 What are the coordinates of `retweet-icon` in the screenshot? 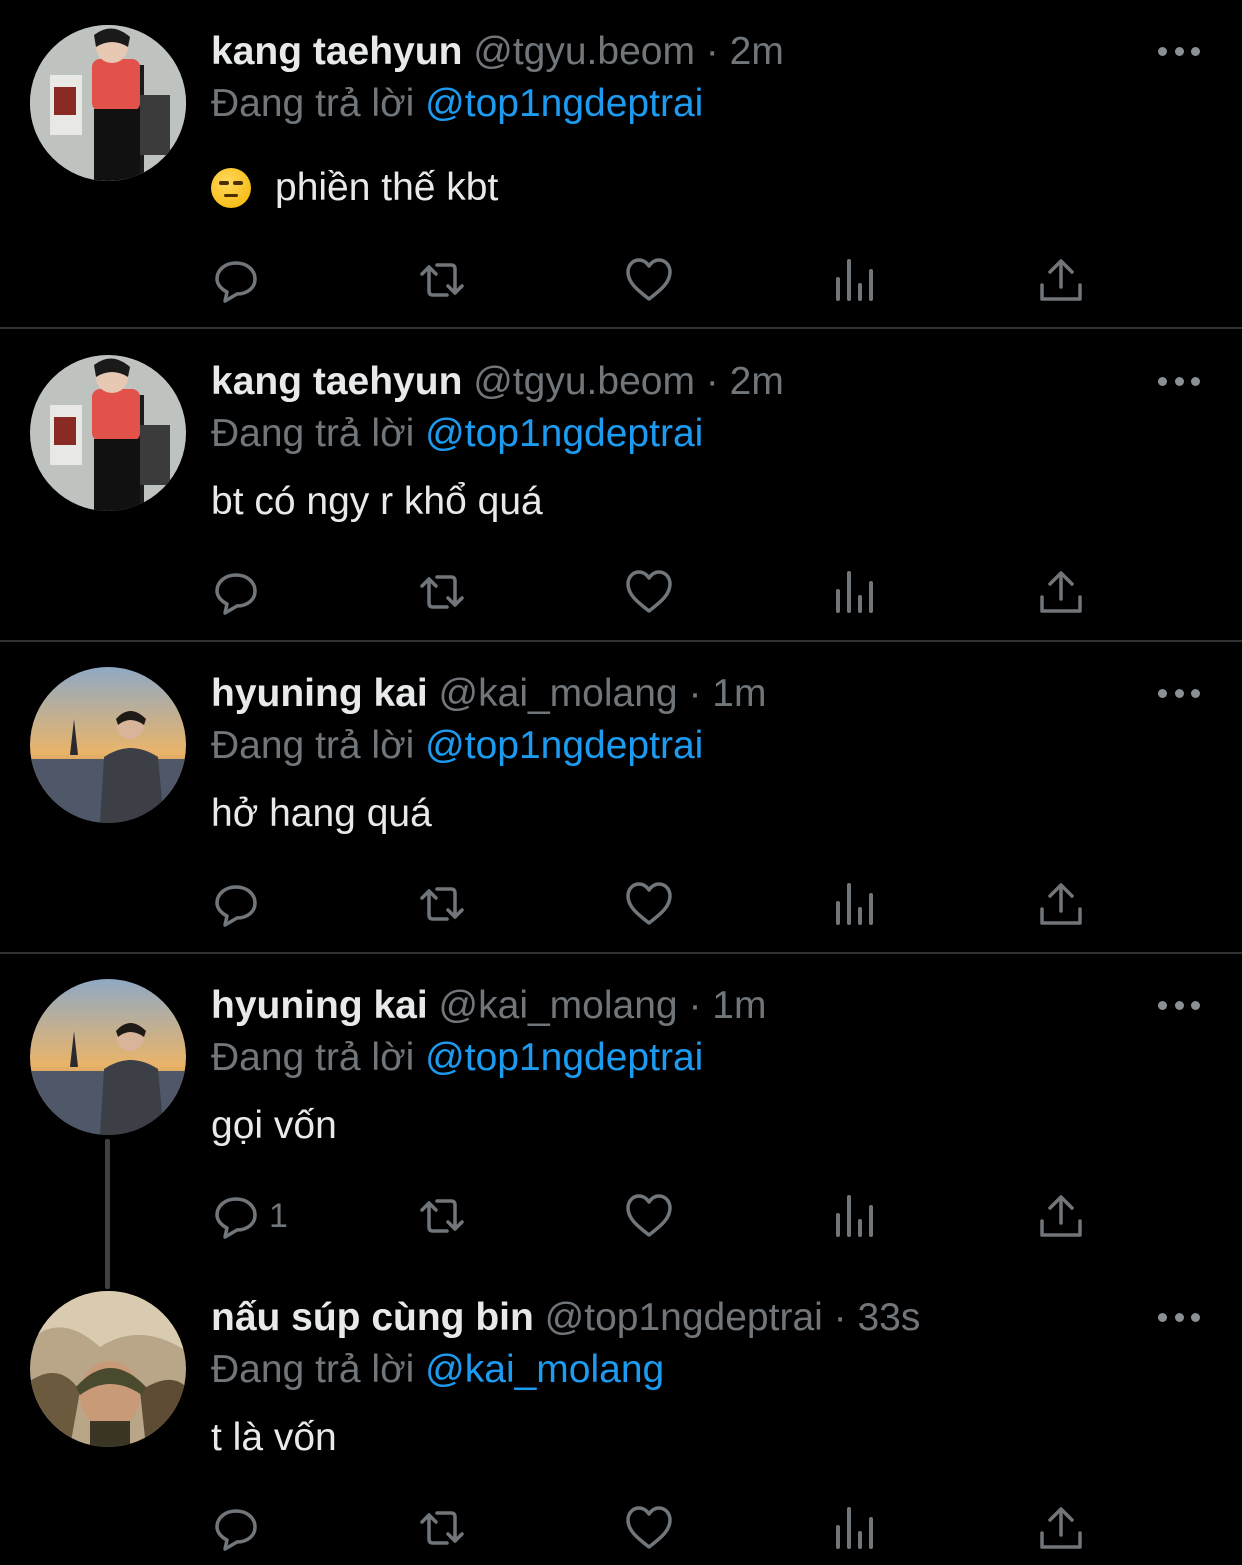 It's located at (442, 904).